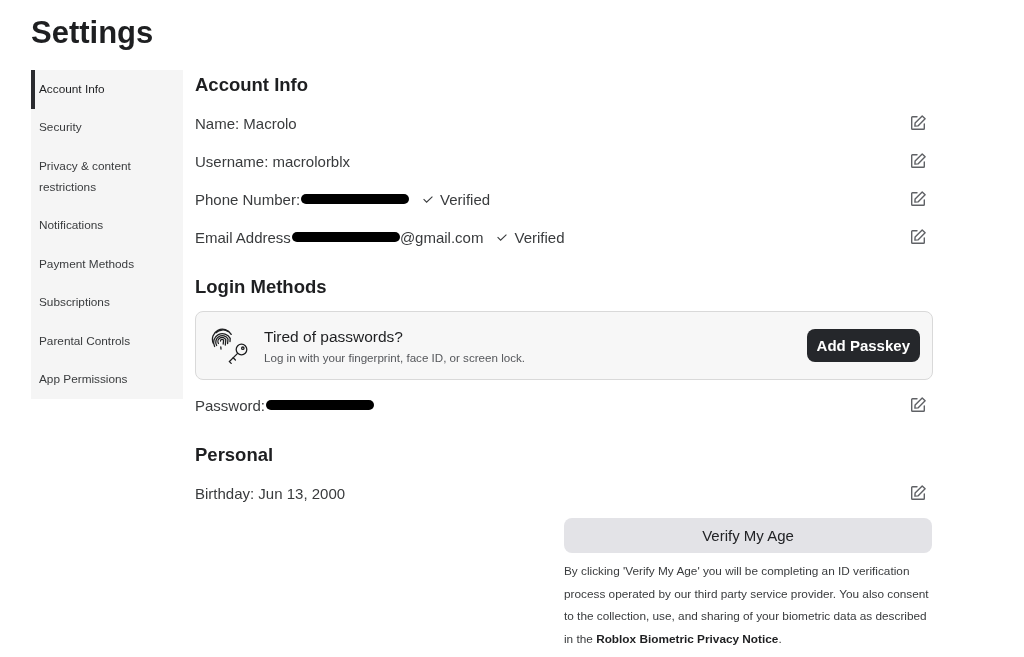 The image size is (1024, 657). Describe the element at coordinates (107, 341) in the screenshot. I see `sidebar-item: Parental Controls` at that location.